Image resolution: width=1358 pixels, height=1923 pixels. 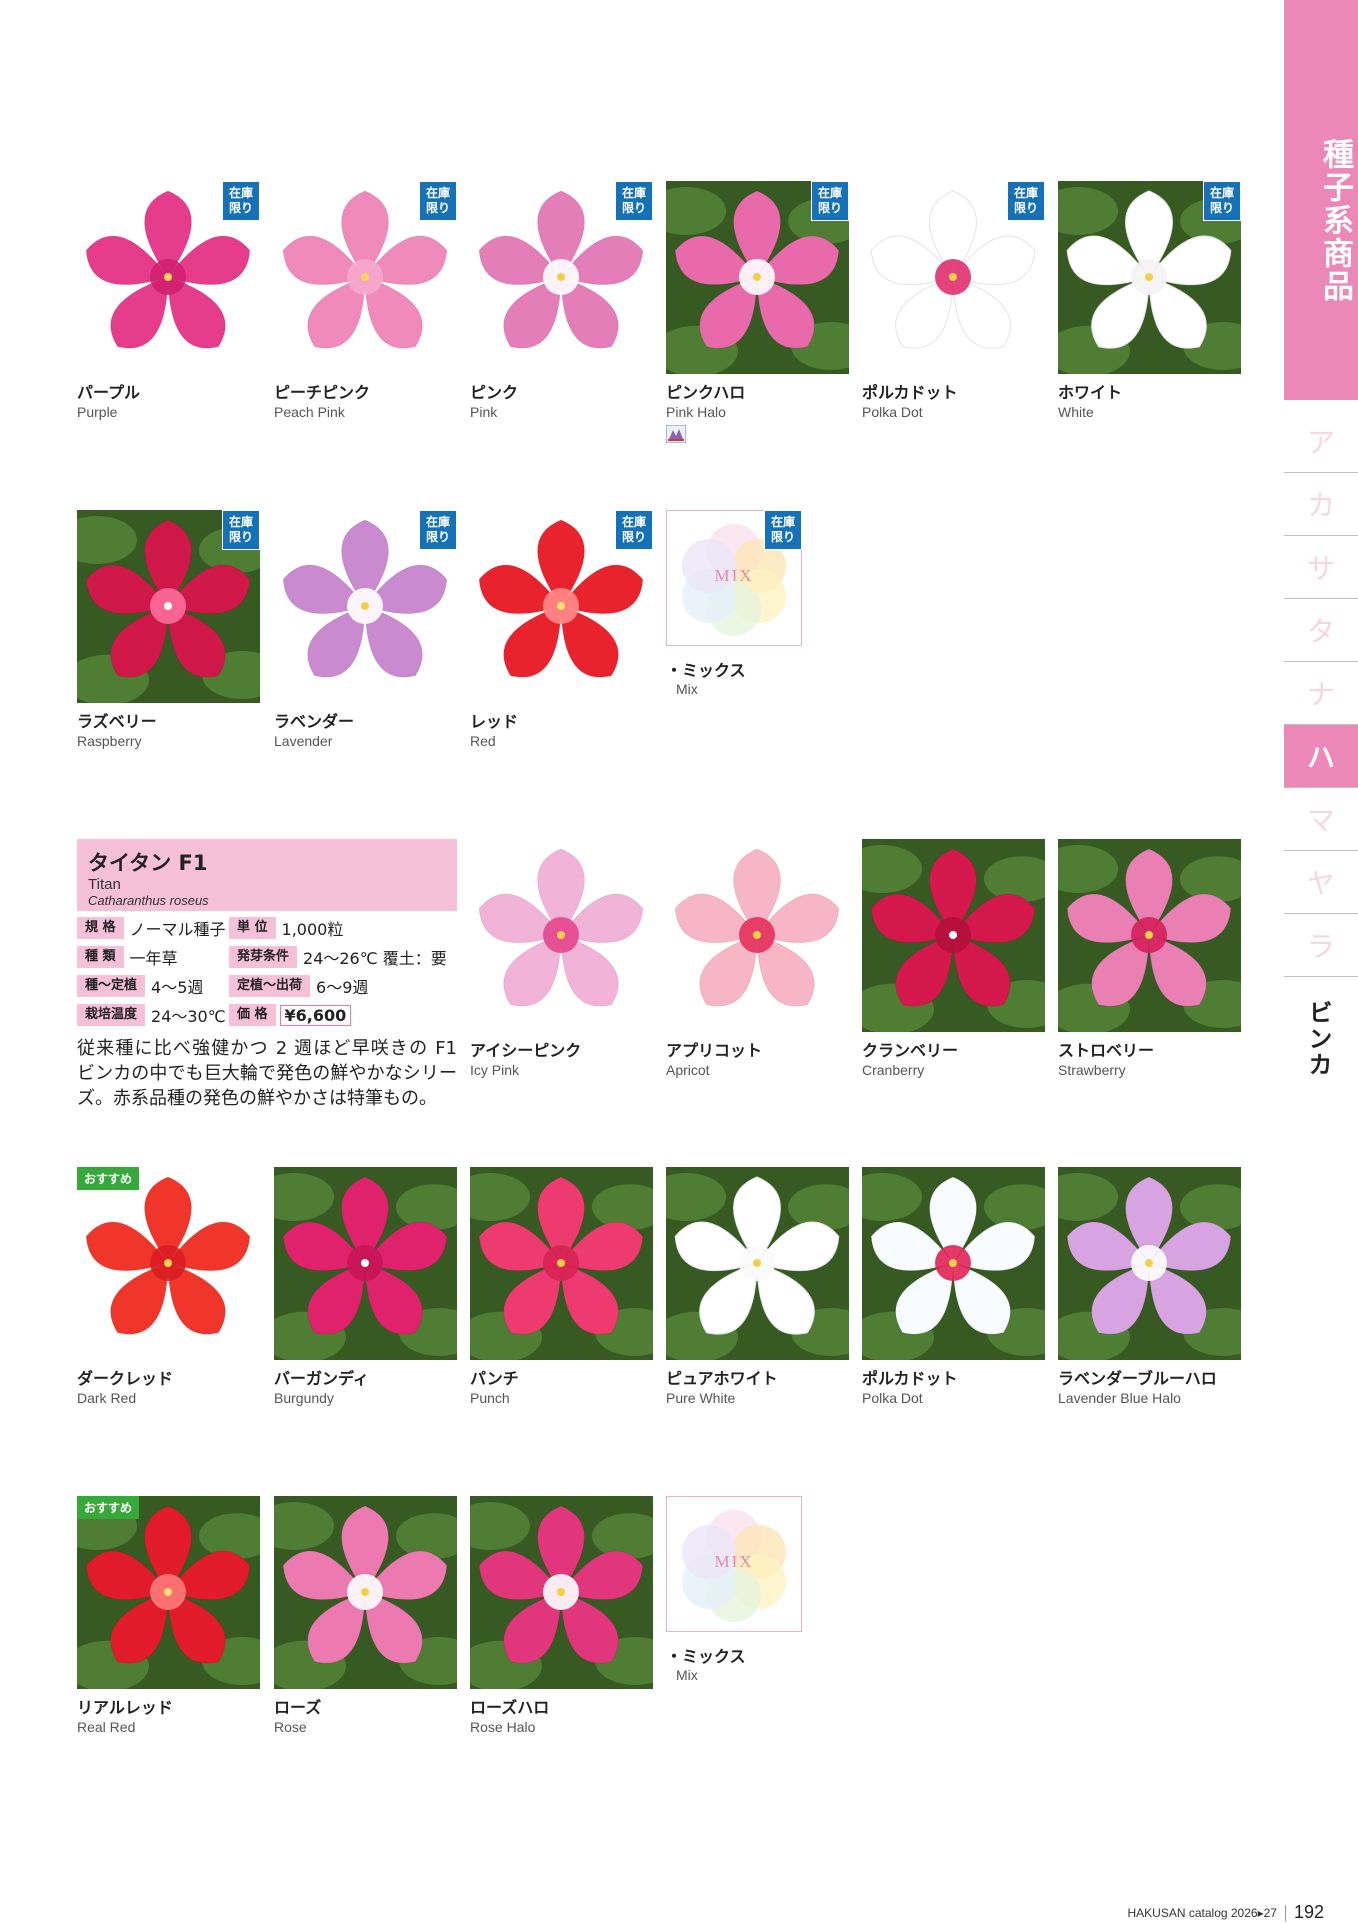 I want to click on variety-card: おすすめ リアルレッド Real Red, so click(x=169, y=1615).